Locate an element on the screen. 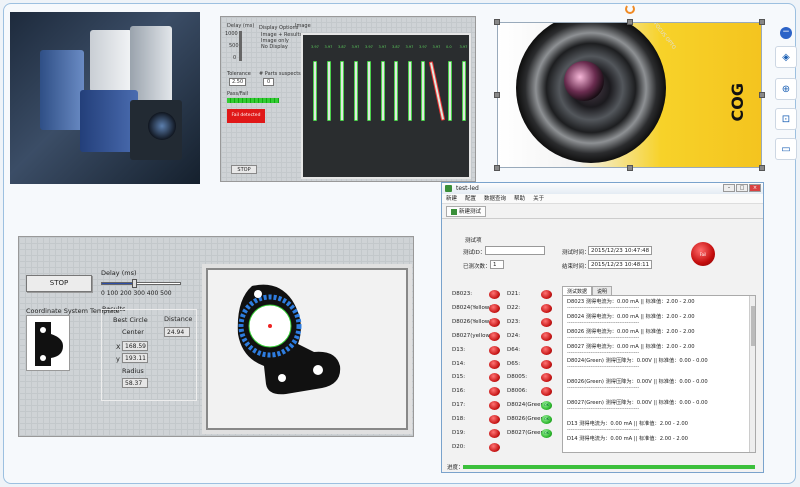 The image size is (800, 487). progress-bar is located at coordinates (609, 467).